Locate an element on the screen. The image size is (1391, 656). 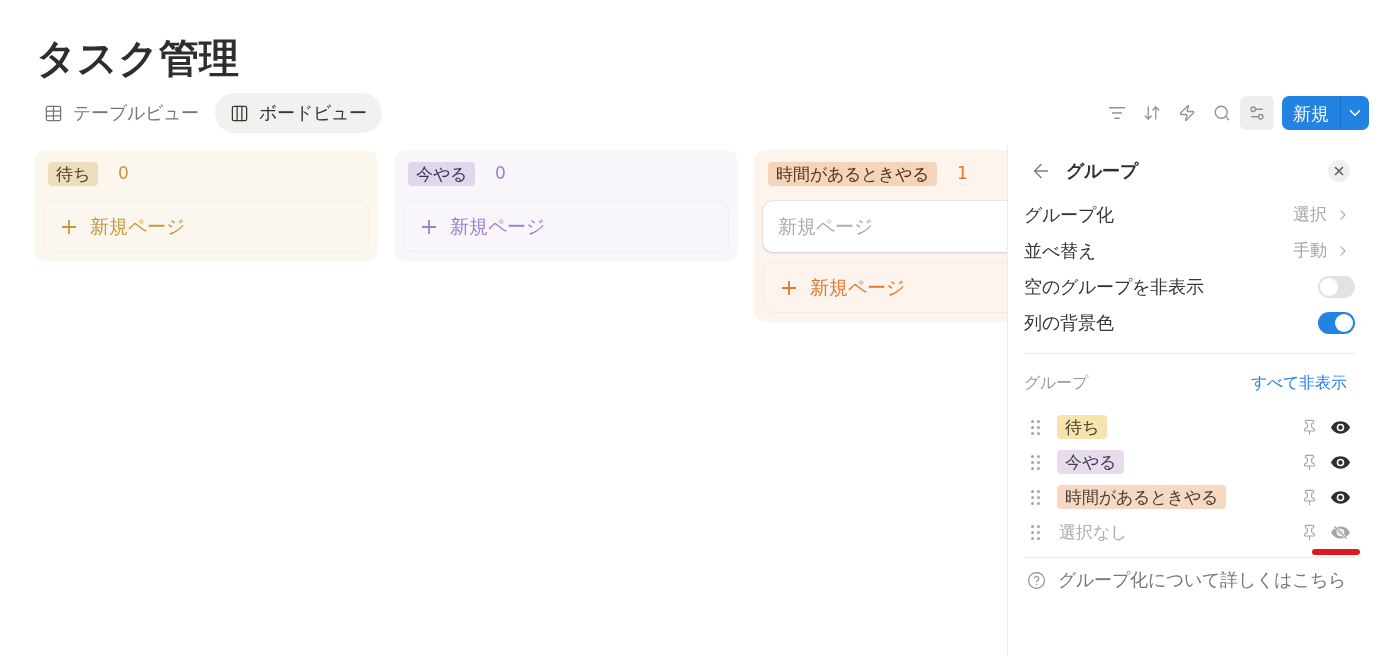
settings-button is located at coordinates (1257, 113).